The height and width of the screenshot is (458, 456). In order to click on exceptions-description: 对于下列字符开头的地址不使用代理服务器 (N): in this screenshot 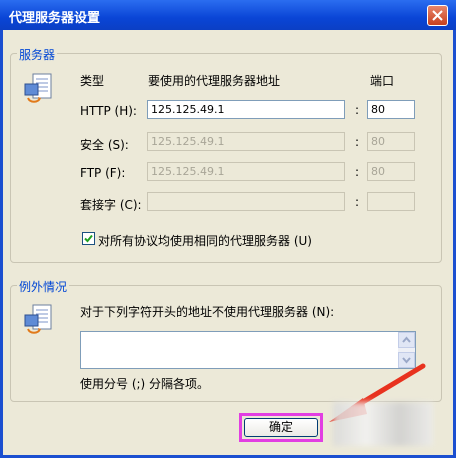, I will do `click(207, 312)`.